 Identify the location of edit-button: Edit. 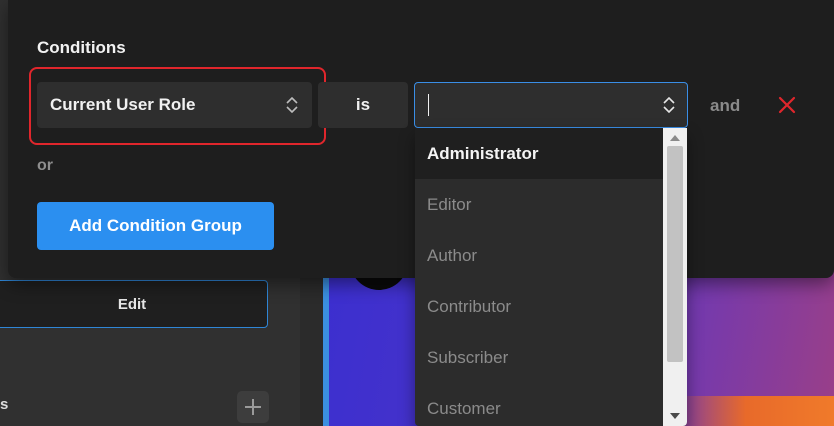
(134, 304).